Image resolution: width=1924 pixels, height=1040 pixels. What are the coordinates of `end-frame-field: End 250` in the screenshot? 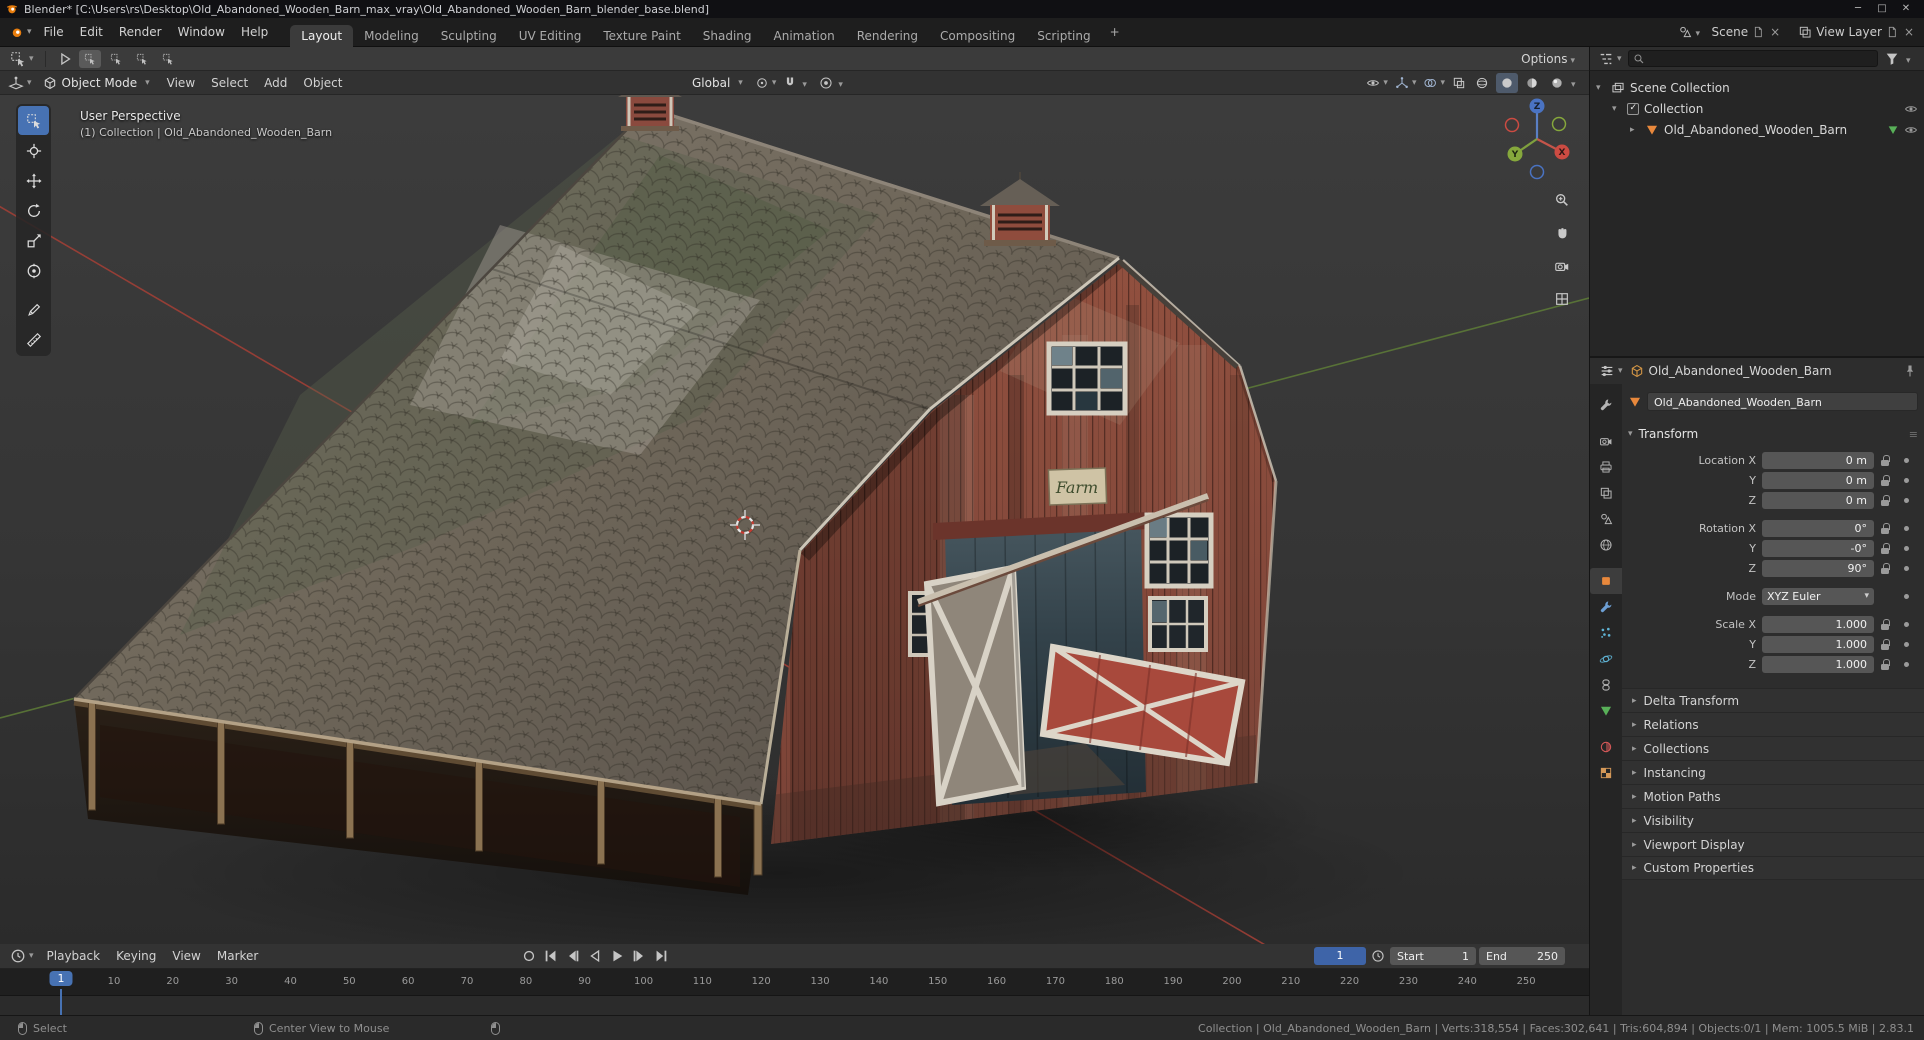 It's located at (1522, 956).